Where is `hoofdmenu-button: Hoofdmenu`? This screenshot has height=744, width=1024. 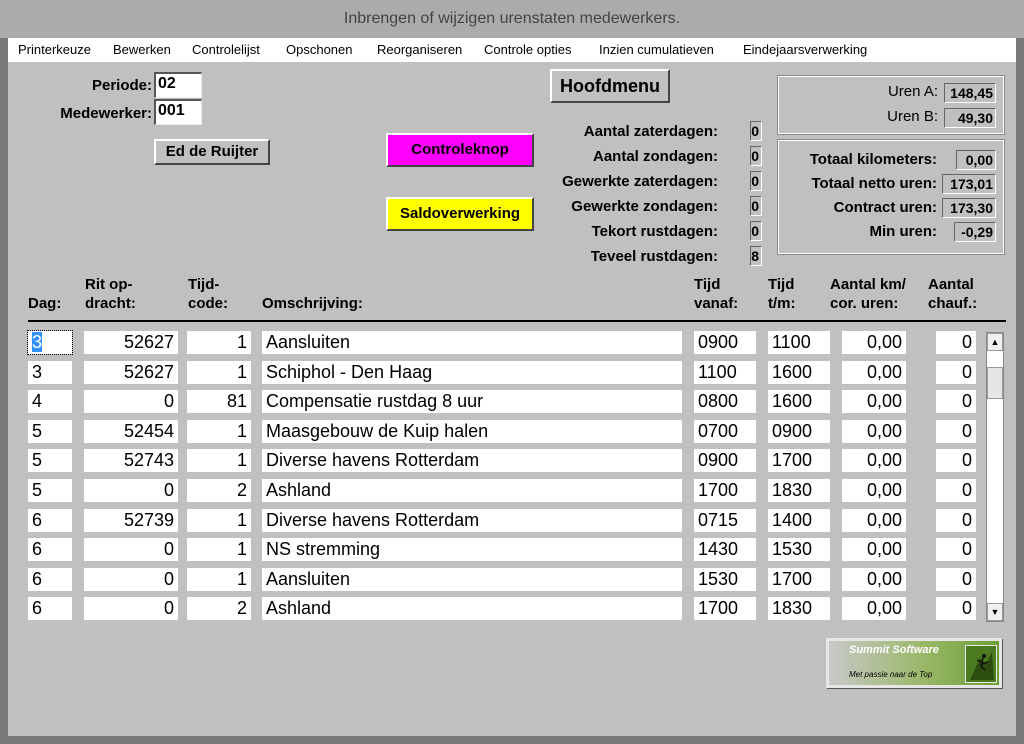 hoofdmenu-button: Hoofdmenu is located at coordinates (610, 86).